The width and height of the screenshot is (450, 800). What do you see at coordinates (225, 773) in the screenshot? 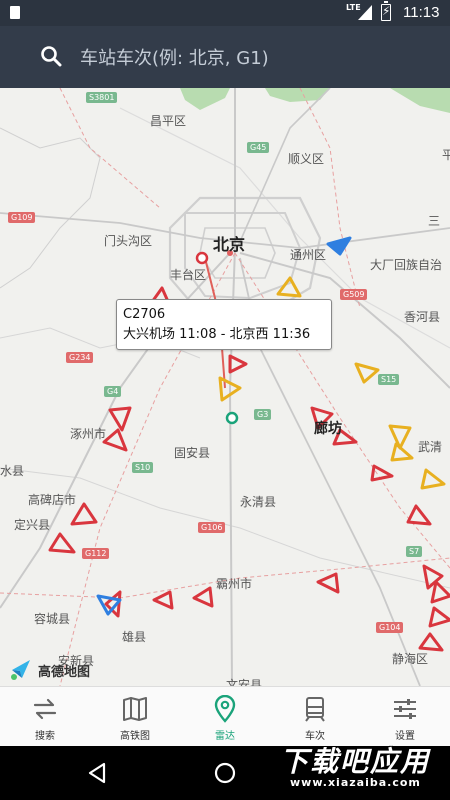
I see `home-icon` at bounding box center [225, 773].